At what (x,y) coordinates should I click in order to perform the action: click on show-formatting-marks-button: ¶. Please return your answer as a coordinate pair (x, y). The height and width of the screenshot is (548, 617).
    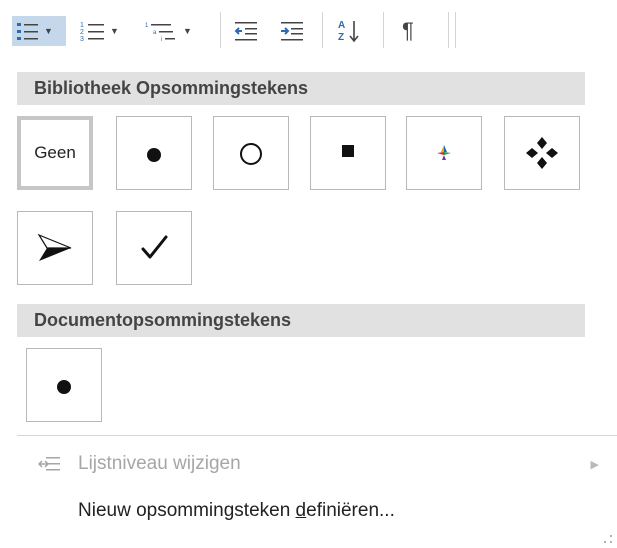
    Looking at the image, I should click on (416, 31).